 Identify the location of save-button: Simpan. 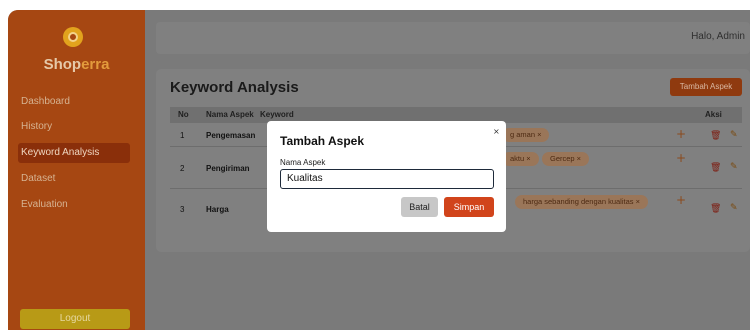
(469, 207).